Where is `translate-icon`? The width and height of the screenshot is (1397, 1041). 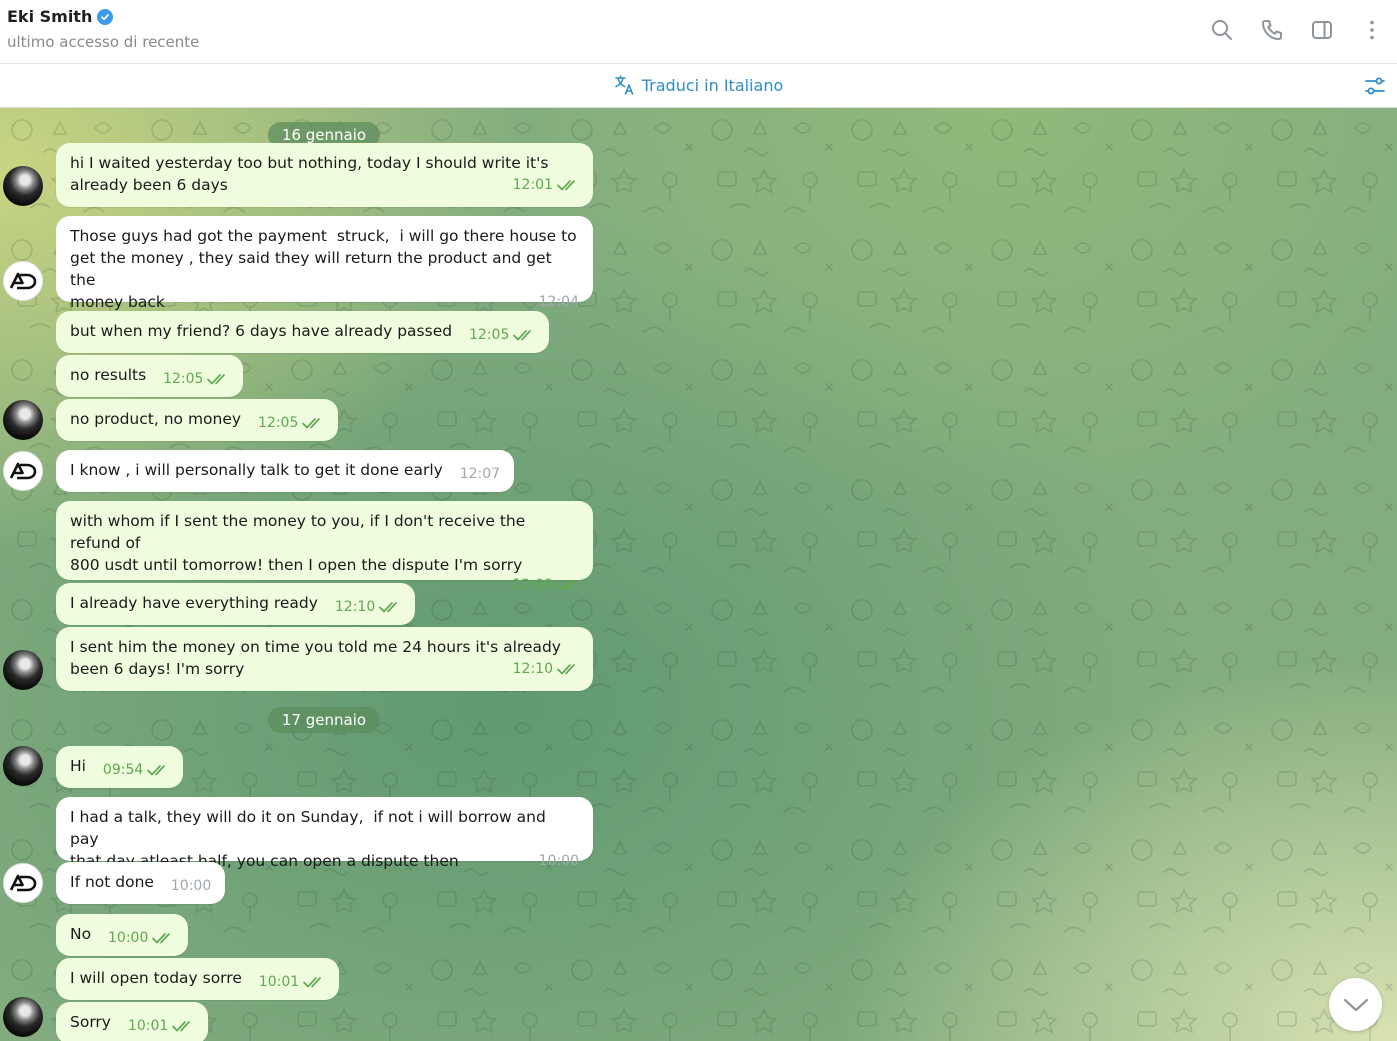
translate-icon is located at coordinates (624, 85).